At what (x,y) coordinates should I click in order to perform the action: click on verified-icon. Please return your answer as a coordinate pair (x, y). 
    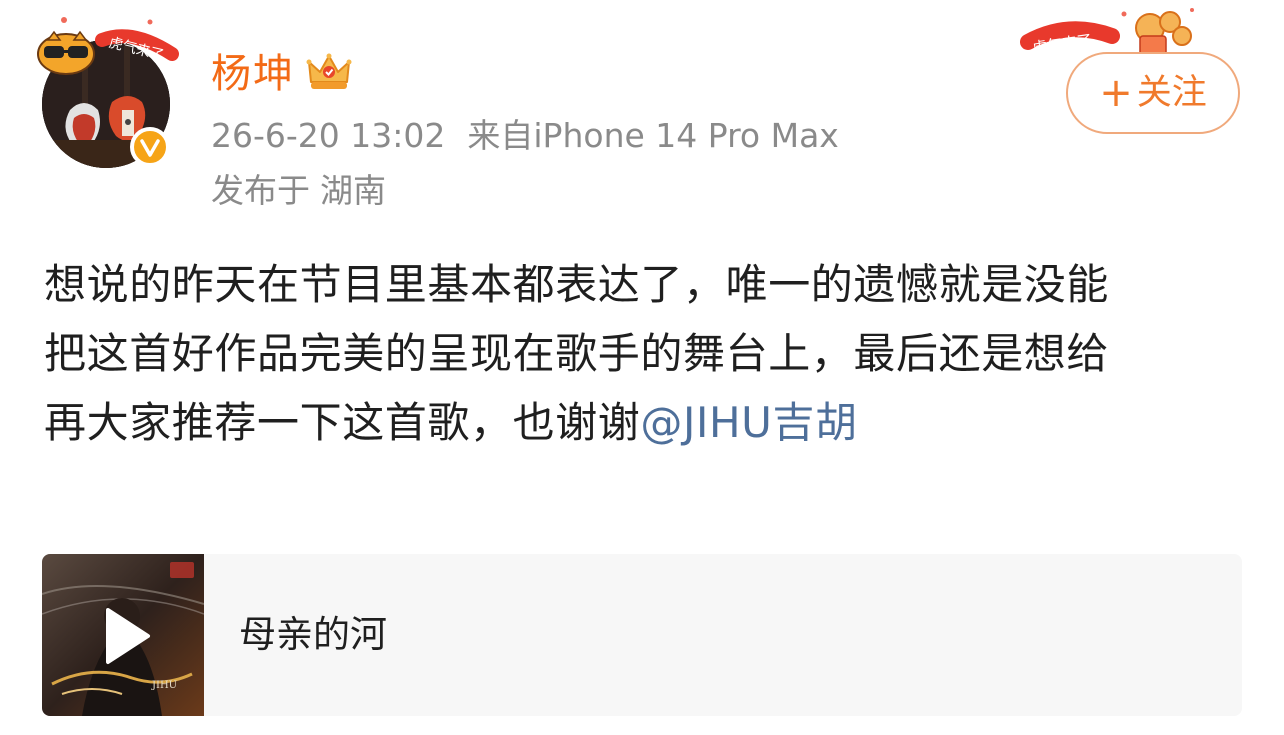
    Looking at the image, I should click on (150, 147).